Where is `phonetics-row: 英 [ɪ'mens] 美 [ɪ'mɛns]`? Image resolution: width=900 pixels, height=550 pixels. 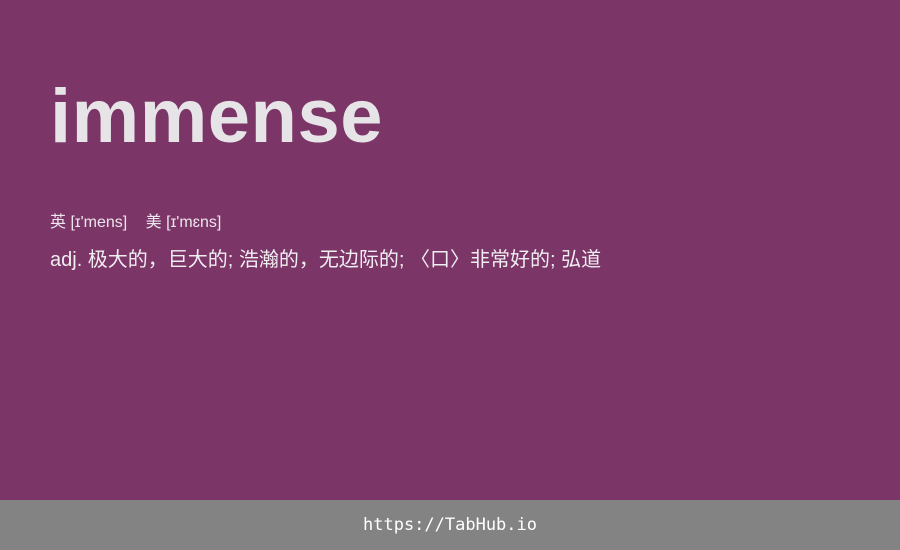 phonetics-row: 英 [ɪ'mens] 美 [ɪ'mɛns] is located at coordinates (135, 223).